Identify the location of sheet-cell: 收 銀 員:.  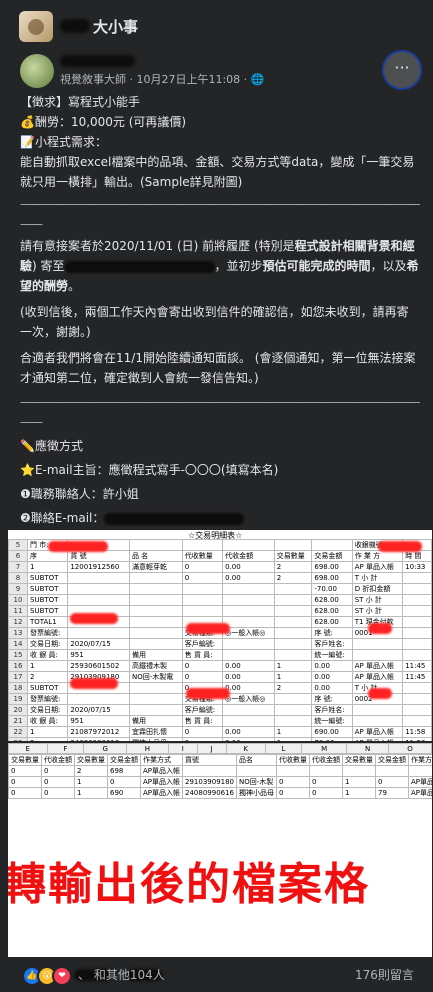
(47, 655).